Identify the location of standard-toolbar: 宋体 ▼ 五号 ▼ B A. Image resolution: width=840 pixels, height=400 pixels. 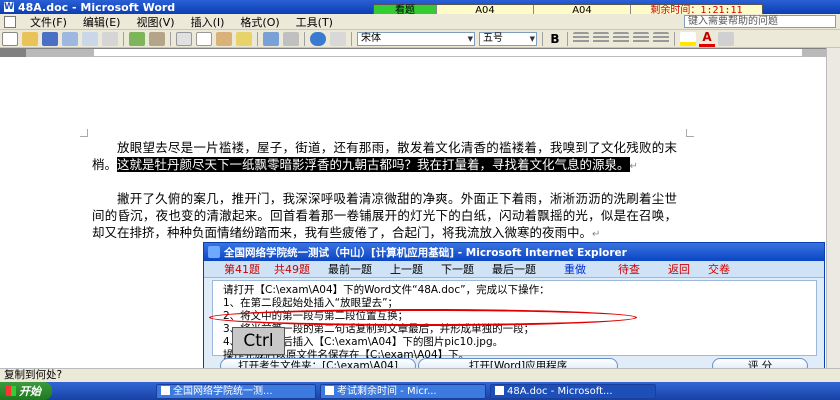
(420, 39).